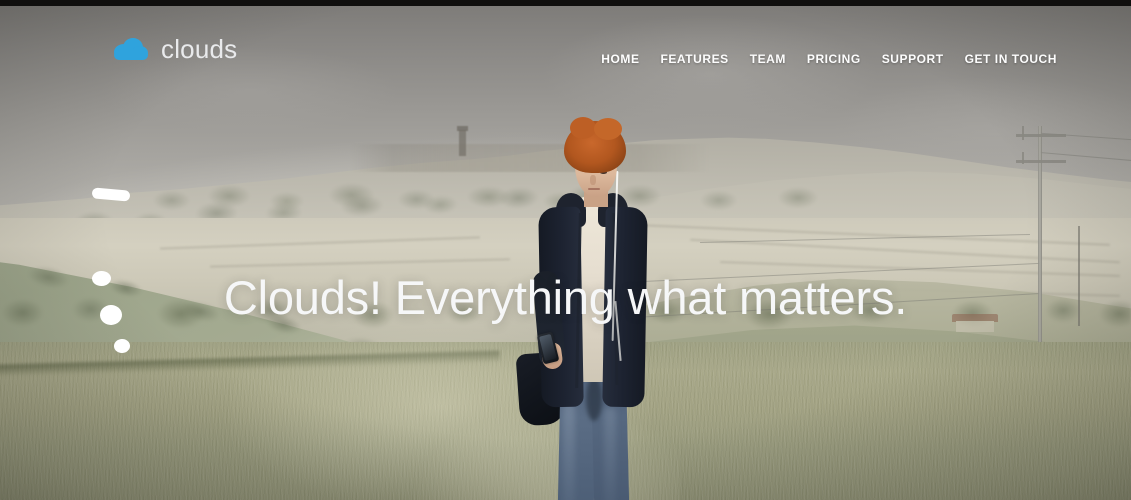  Describe the element at coordinates (1011, 59) in the screenshot. I see `nav-item-get-in-touch: GET IN TOUCH` at that location.